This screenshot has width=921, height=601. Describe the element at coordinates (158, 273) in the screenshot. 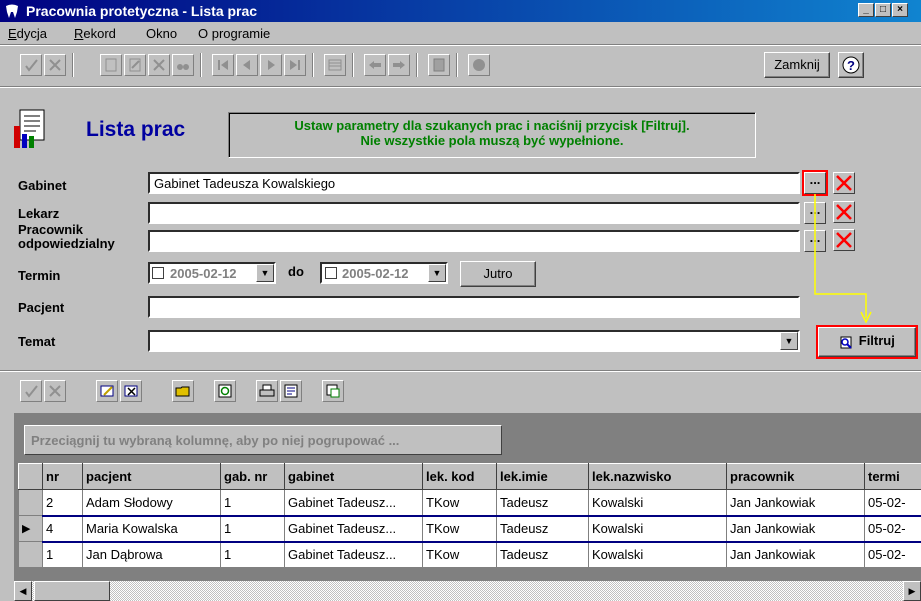

I see `date-from-checkbox` at that location.